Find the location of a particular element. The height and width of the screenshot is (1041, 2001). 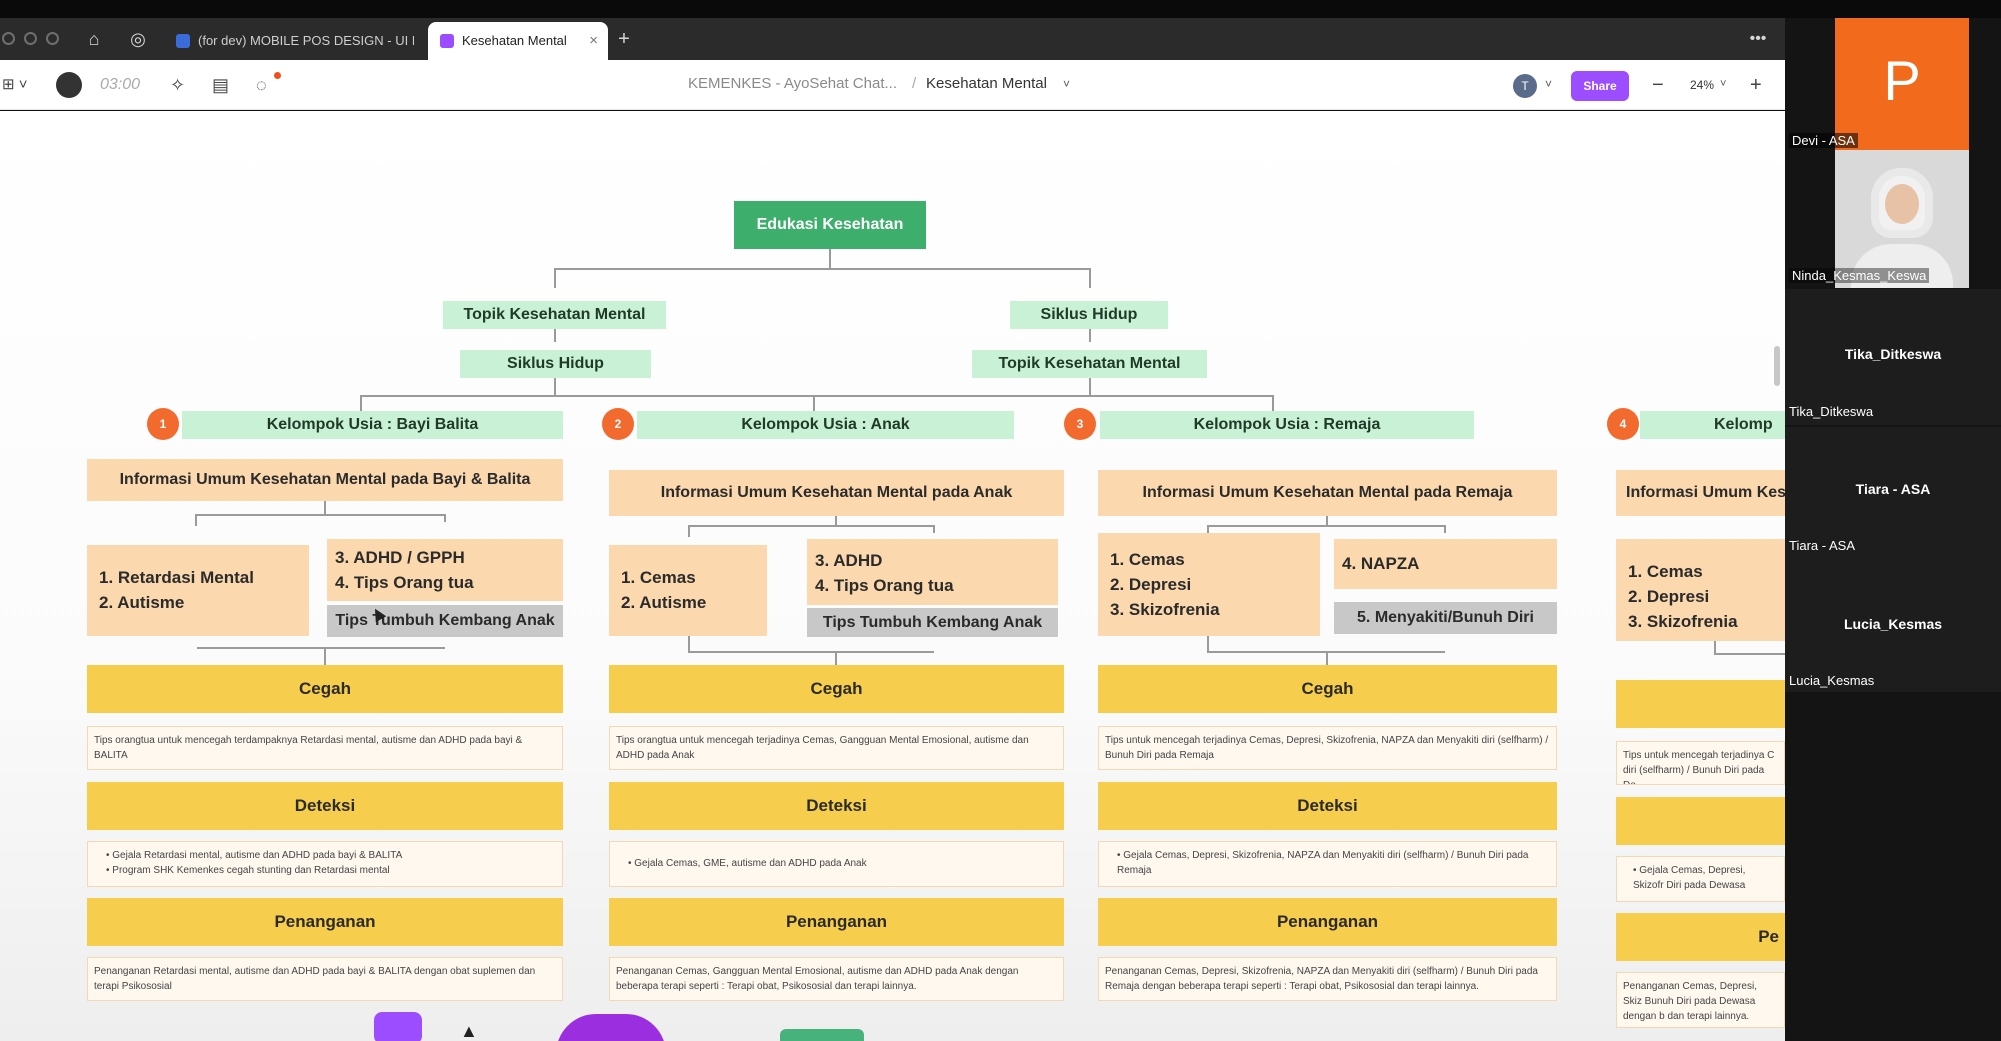

topic-list-box: 1. Cemas 2. Autisme is located at coordinates (688, 590).